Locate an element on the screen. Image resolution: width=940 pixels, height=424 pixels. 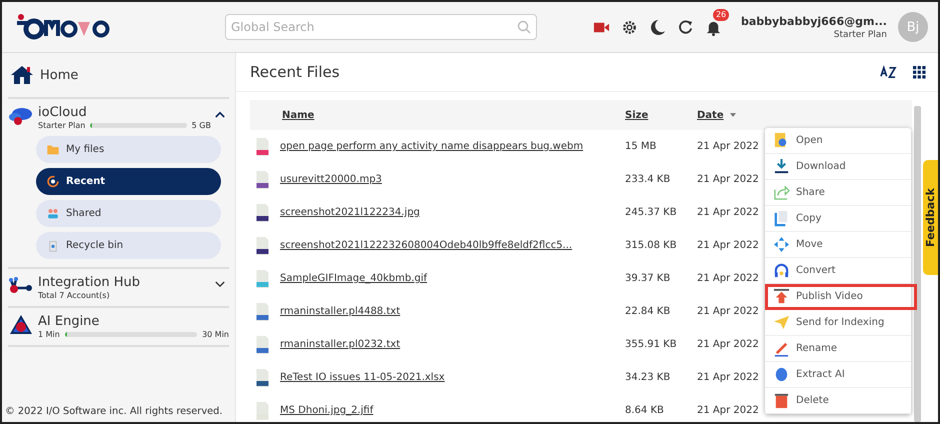
menu-item: Convert is located at coordinates (838, 271).